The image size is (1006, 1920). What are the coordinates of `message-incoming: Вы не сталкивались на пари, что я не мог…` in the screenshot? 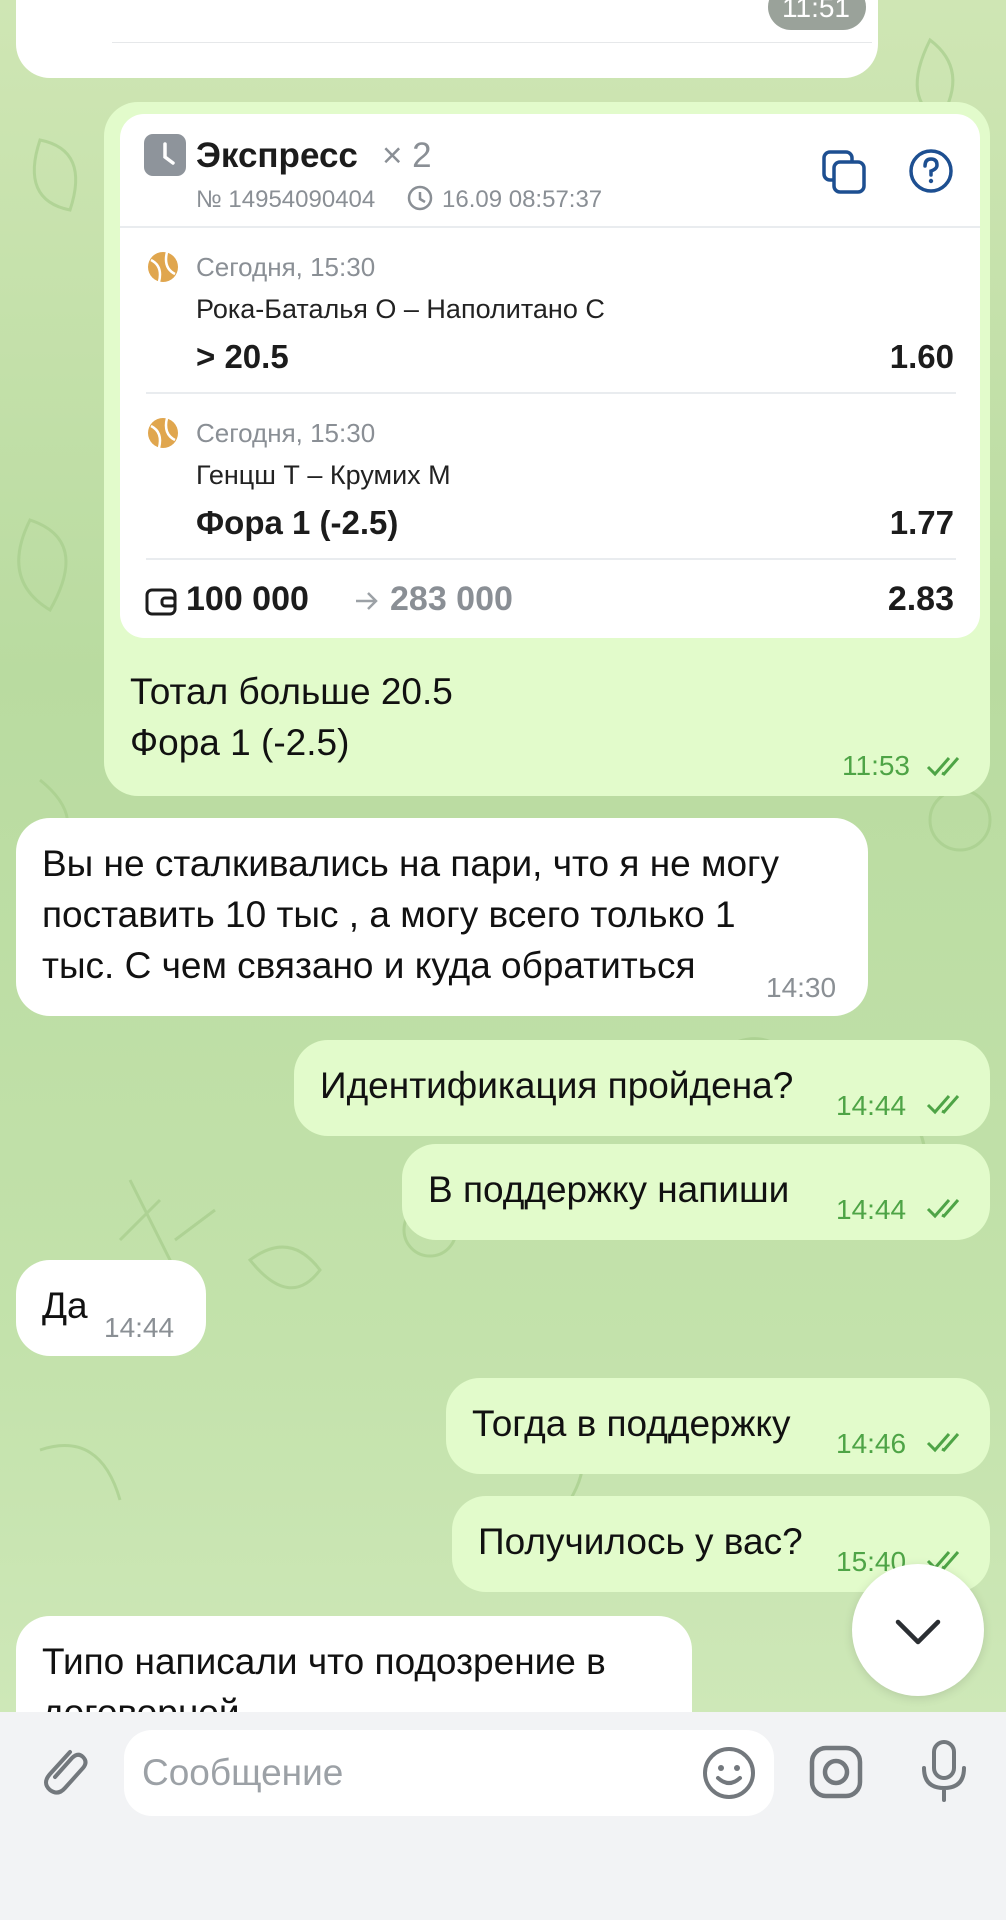 It's located at (442, 917).